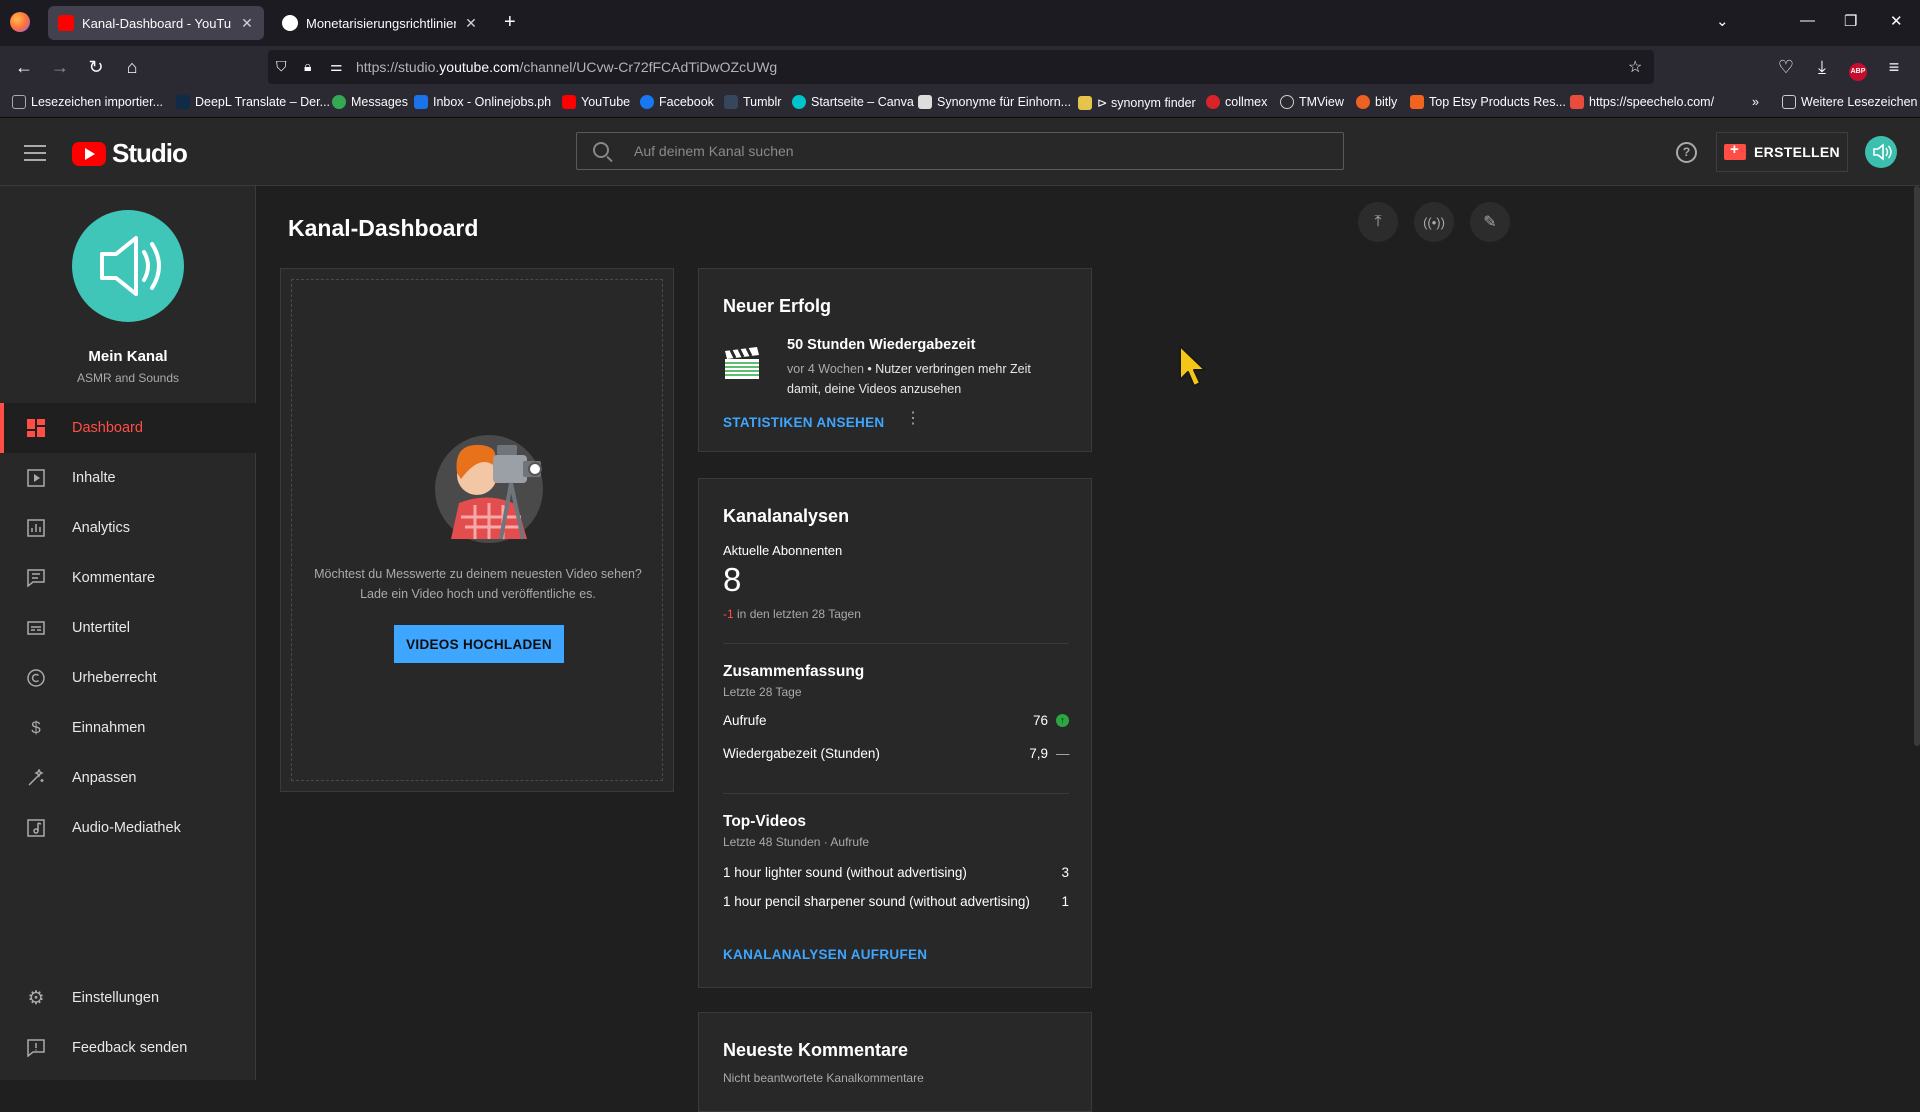 This screenshot has width=1920, height=1112. Describe the element at coordinates (281, 66) in the screenshot. I see `shield-icon: ⛉` at that location.